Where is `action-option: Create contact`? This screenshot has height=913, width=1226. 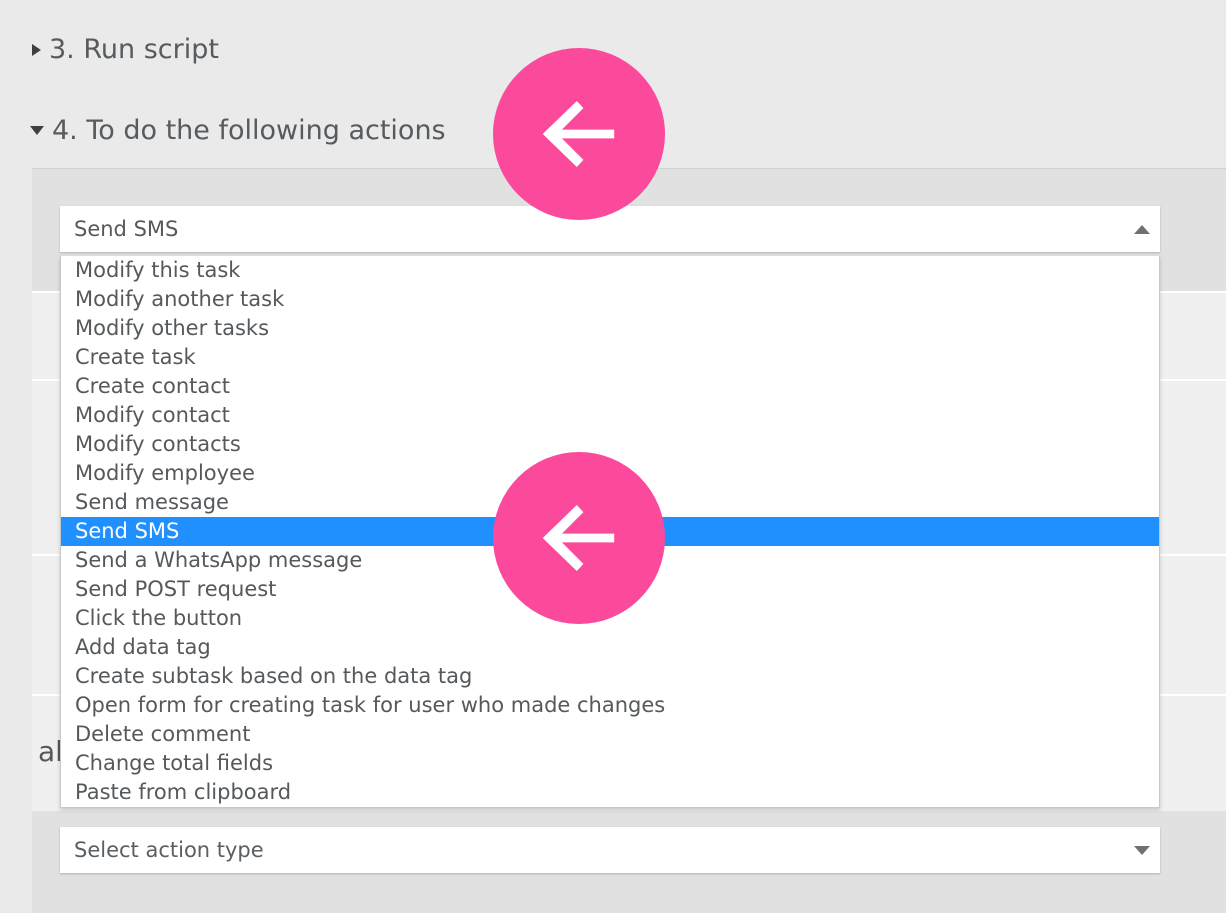
action-option: Create contact is located at coordinates (610, 386).